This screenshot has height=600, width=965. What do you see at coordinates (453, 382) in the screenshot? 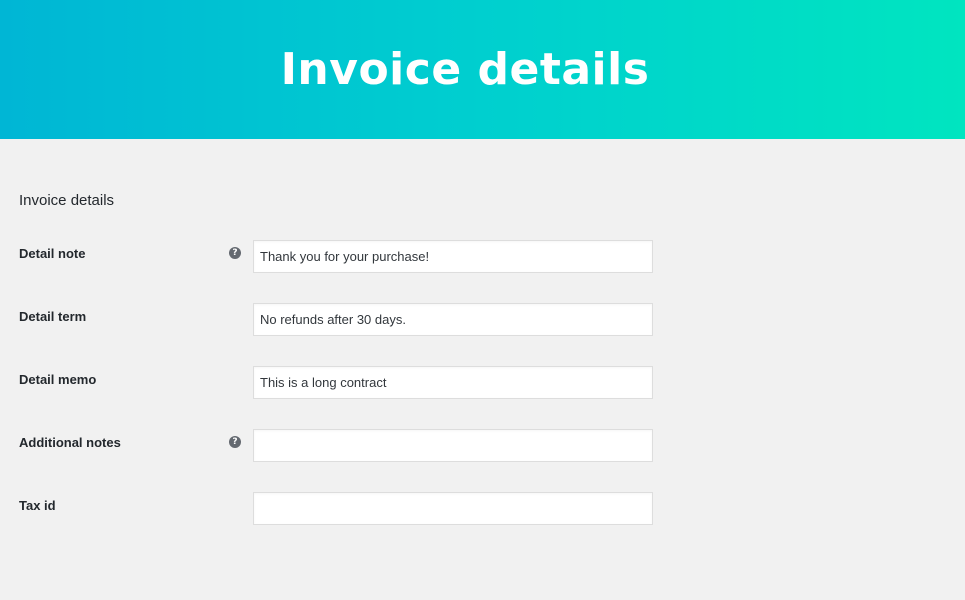
I see `detail-memo-input` at bounding box center [453, 382].